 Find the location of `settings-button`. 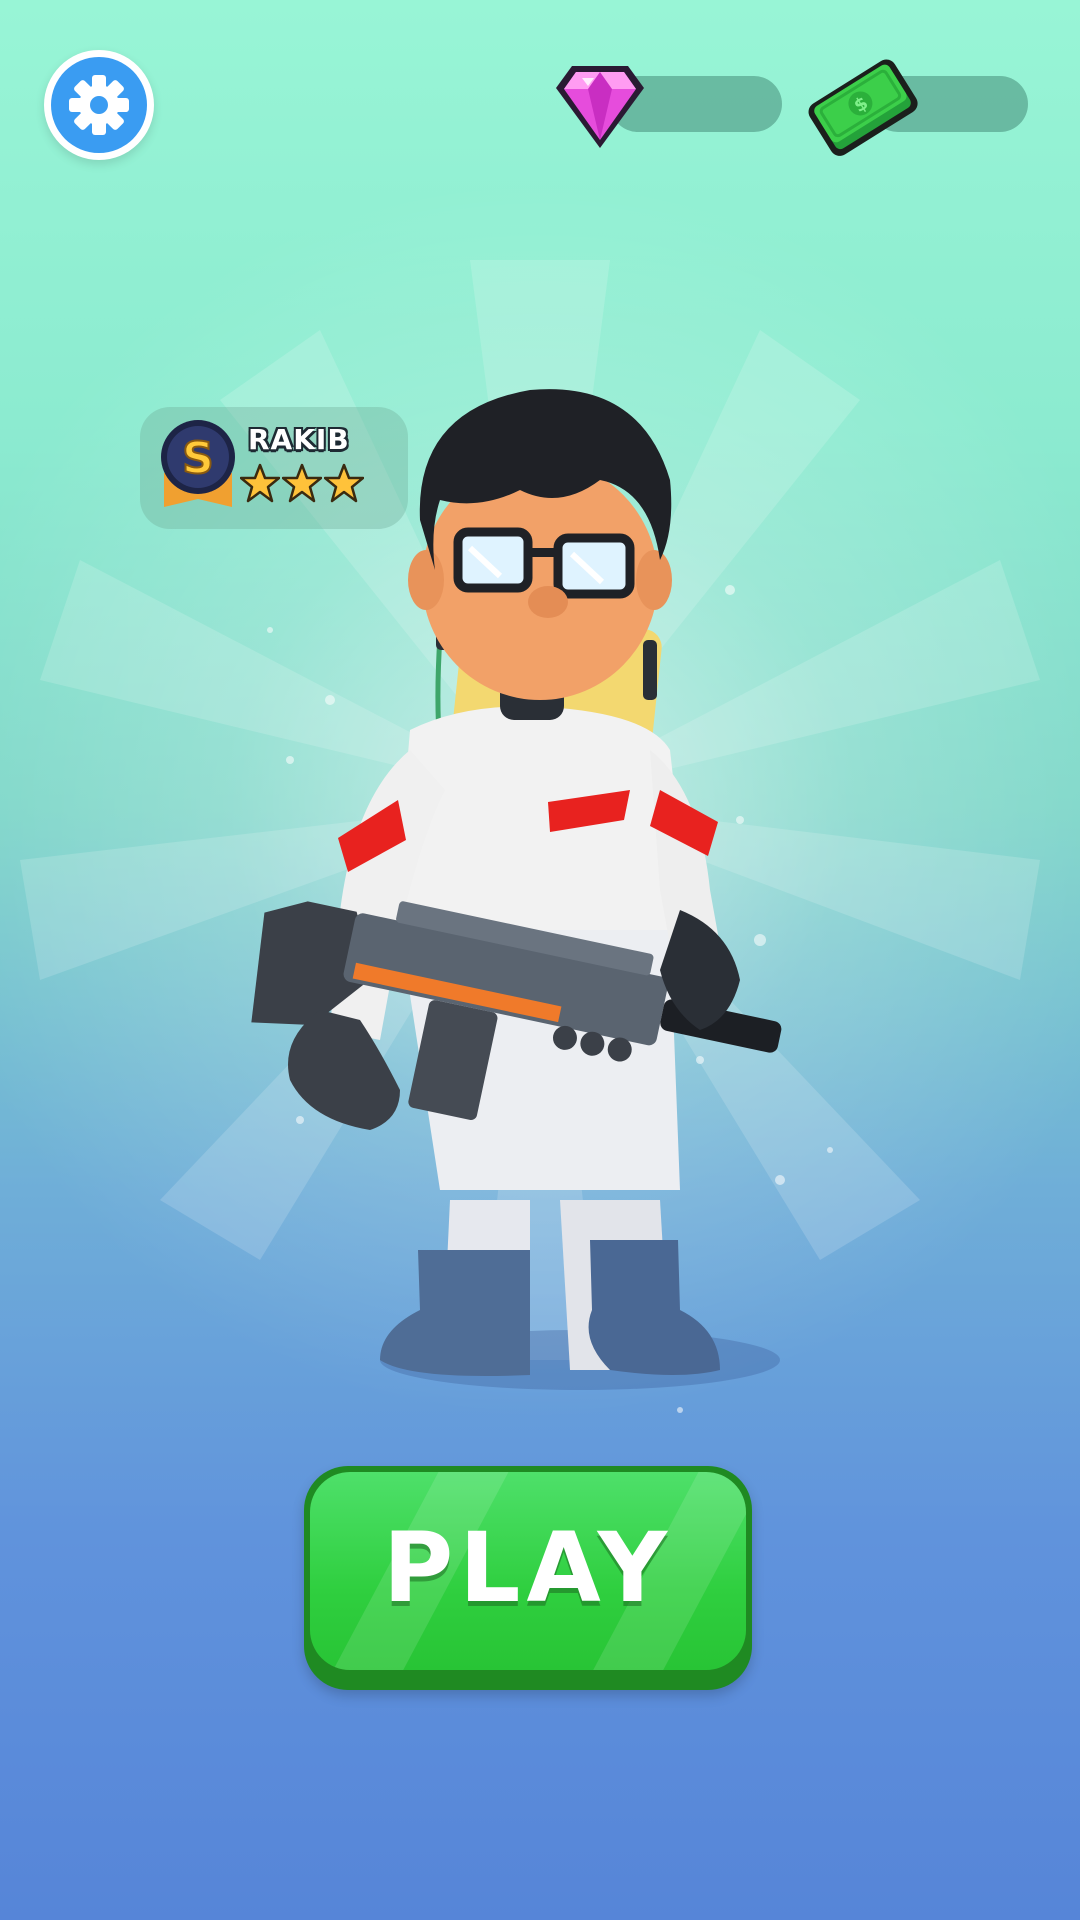

settings-button is located at coordinates (99, 105).